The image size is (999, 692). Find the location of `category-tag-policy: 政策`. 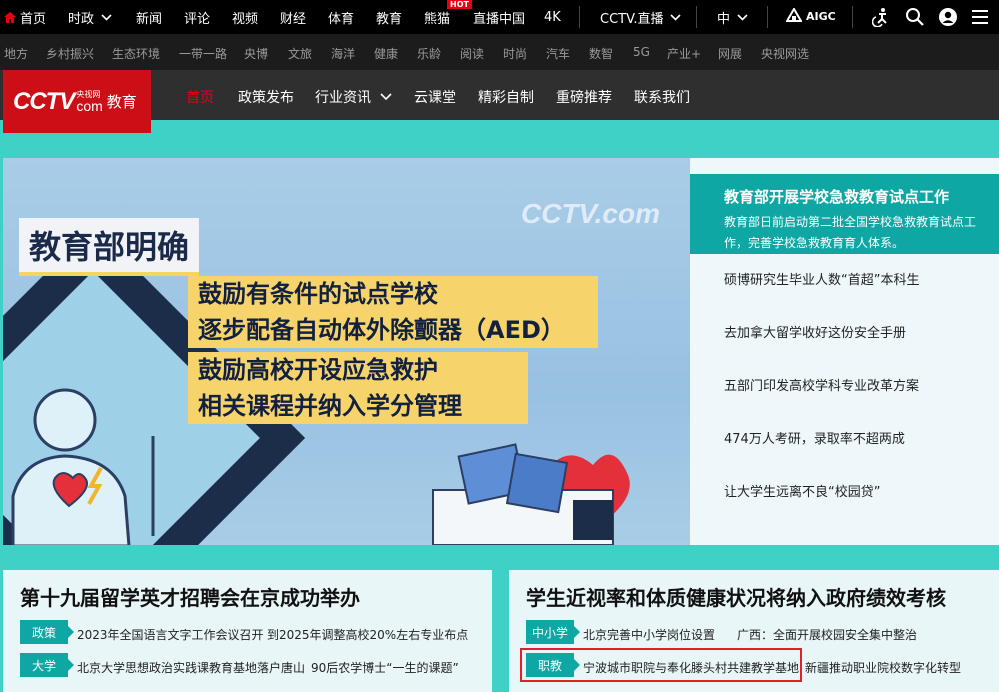

category-tag-policy: 政策 is located at coordinates (47, 632).